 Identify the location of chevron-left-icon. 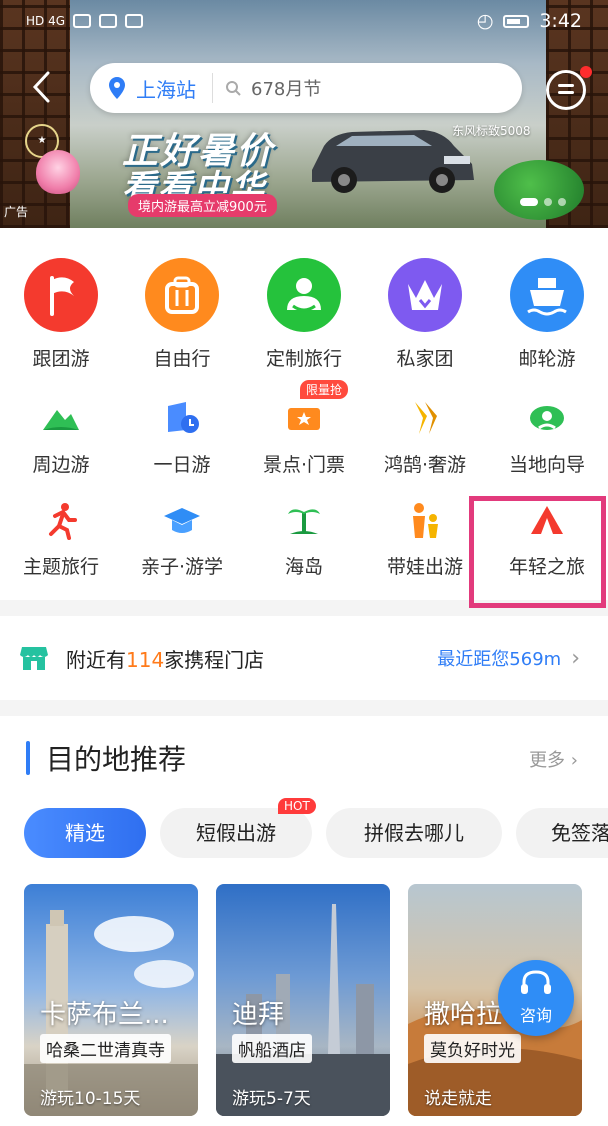
(41, 87).